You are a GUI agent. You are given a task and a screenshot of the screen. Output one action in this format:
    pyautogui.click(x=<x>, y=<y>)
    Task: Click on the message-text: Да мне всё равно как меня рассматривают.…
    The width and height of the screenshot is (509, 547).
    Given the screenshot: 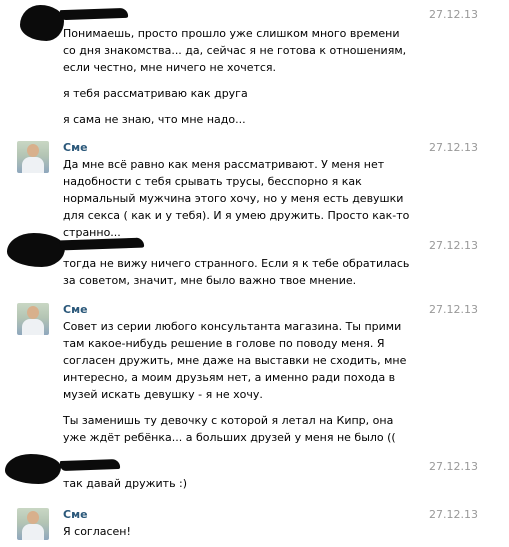 What is the action you would take?
    pyautogui.click(x=239, y=198)
    